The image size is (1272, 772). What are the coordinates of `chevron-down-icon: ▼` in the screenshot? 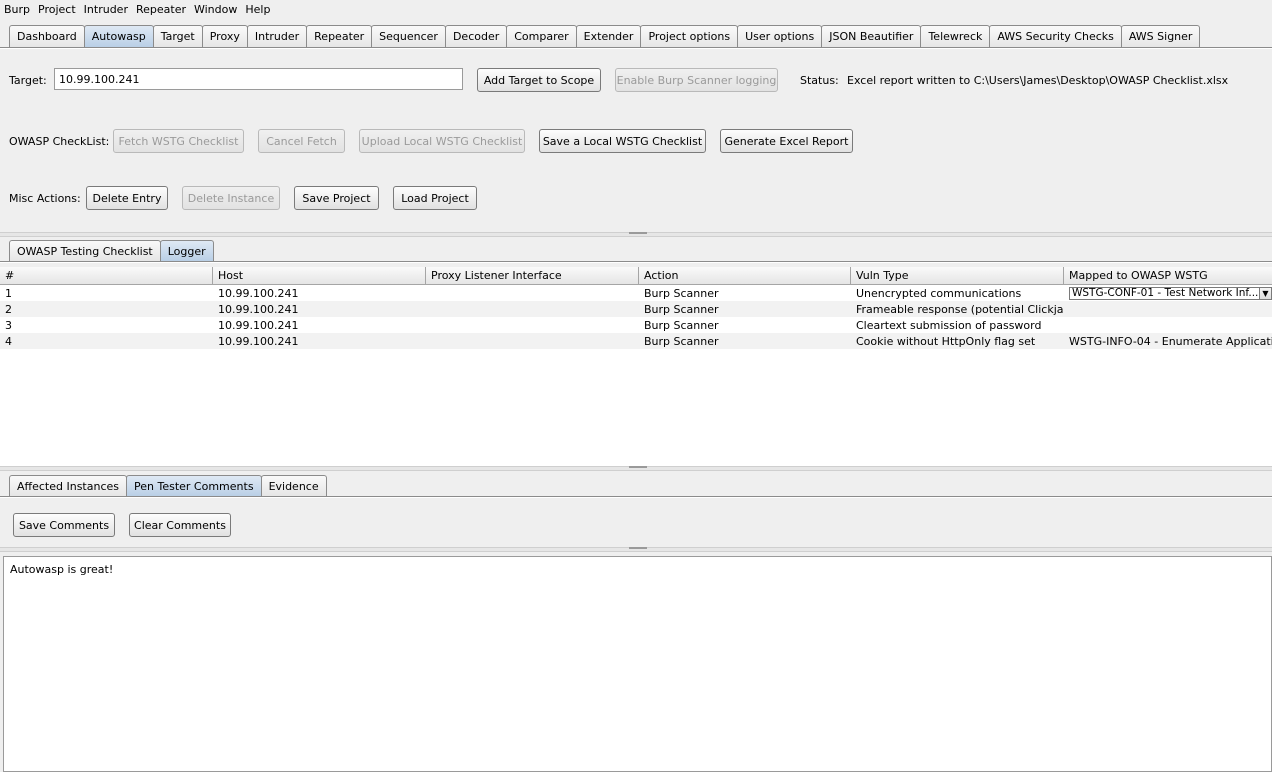 It's located at (1265, 293).